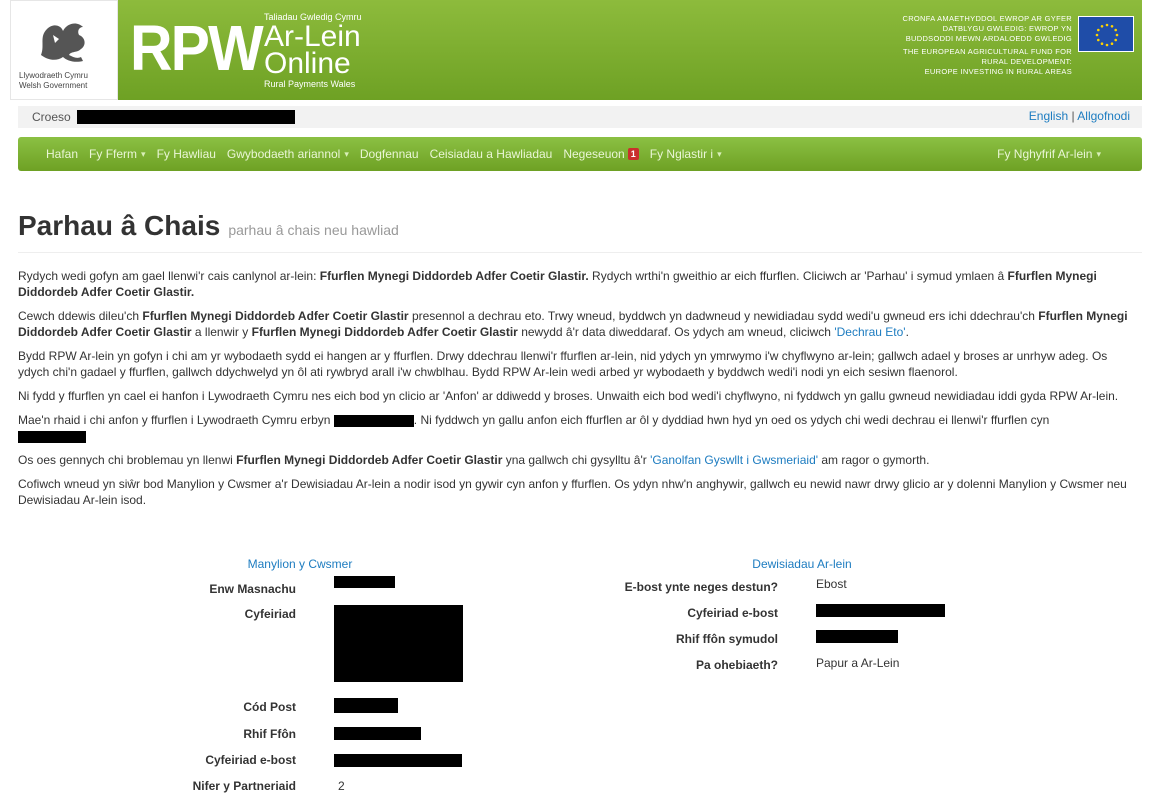 The image size is (1154, 804). Describe the element at coordinates (880, 610) in the screenshot. I see `redacted-online-email` at that location.